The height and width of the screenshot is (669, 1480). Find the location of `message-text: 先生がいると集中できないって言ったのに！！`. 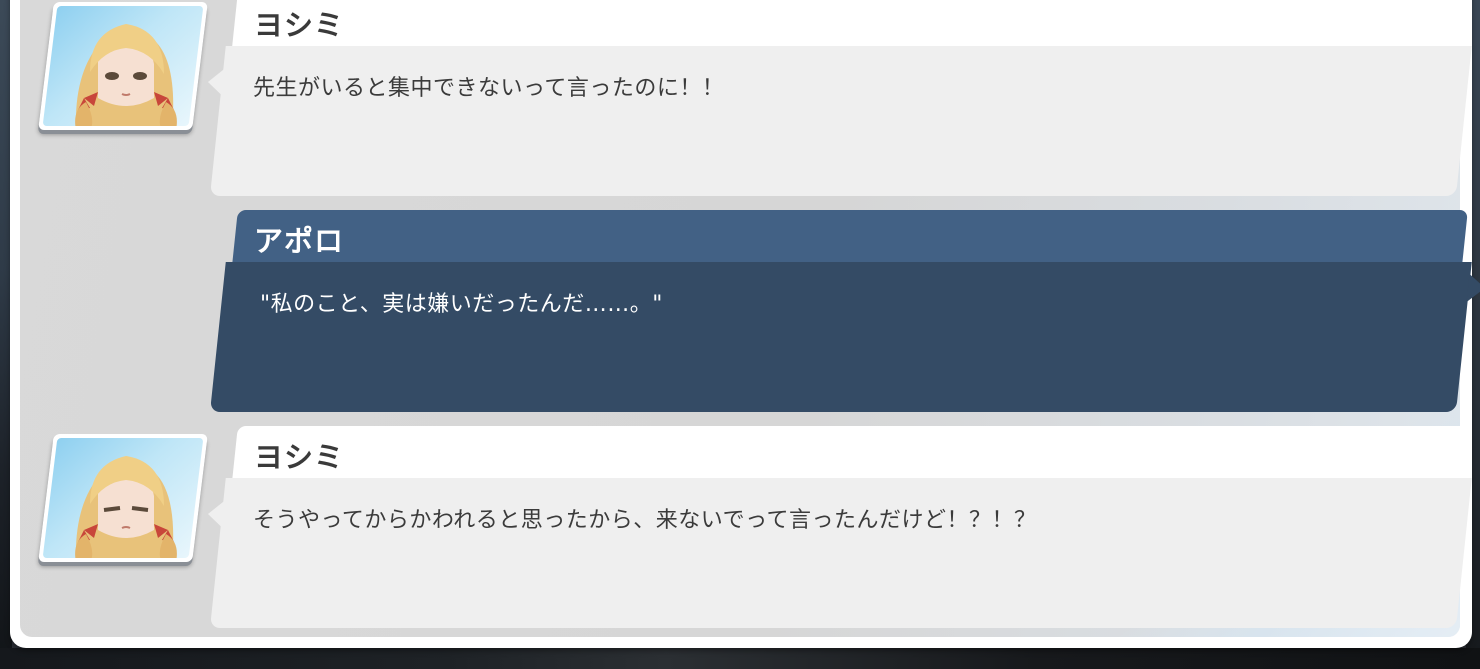

message-text: 先生がいると集中できないって言ったのに！！ is located at coordinates (489, 88).